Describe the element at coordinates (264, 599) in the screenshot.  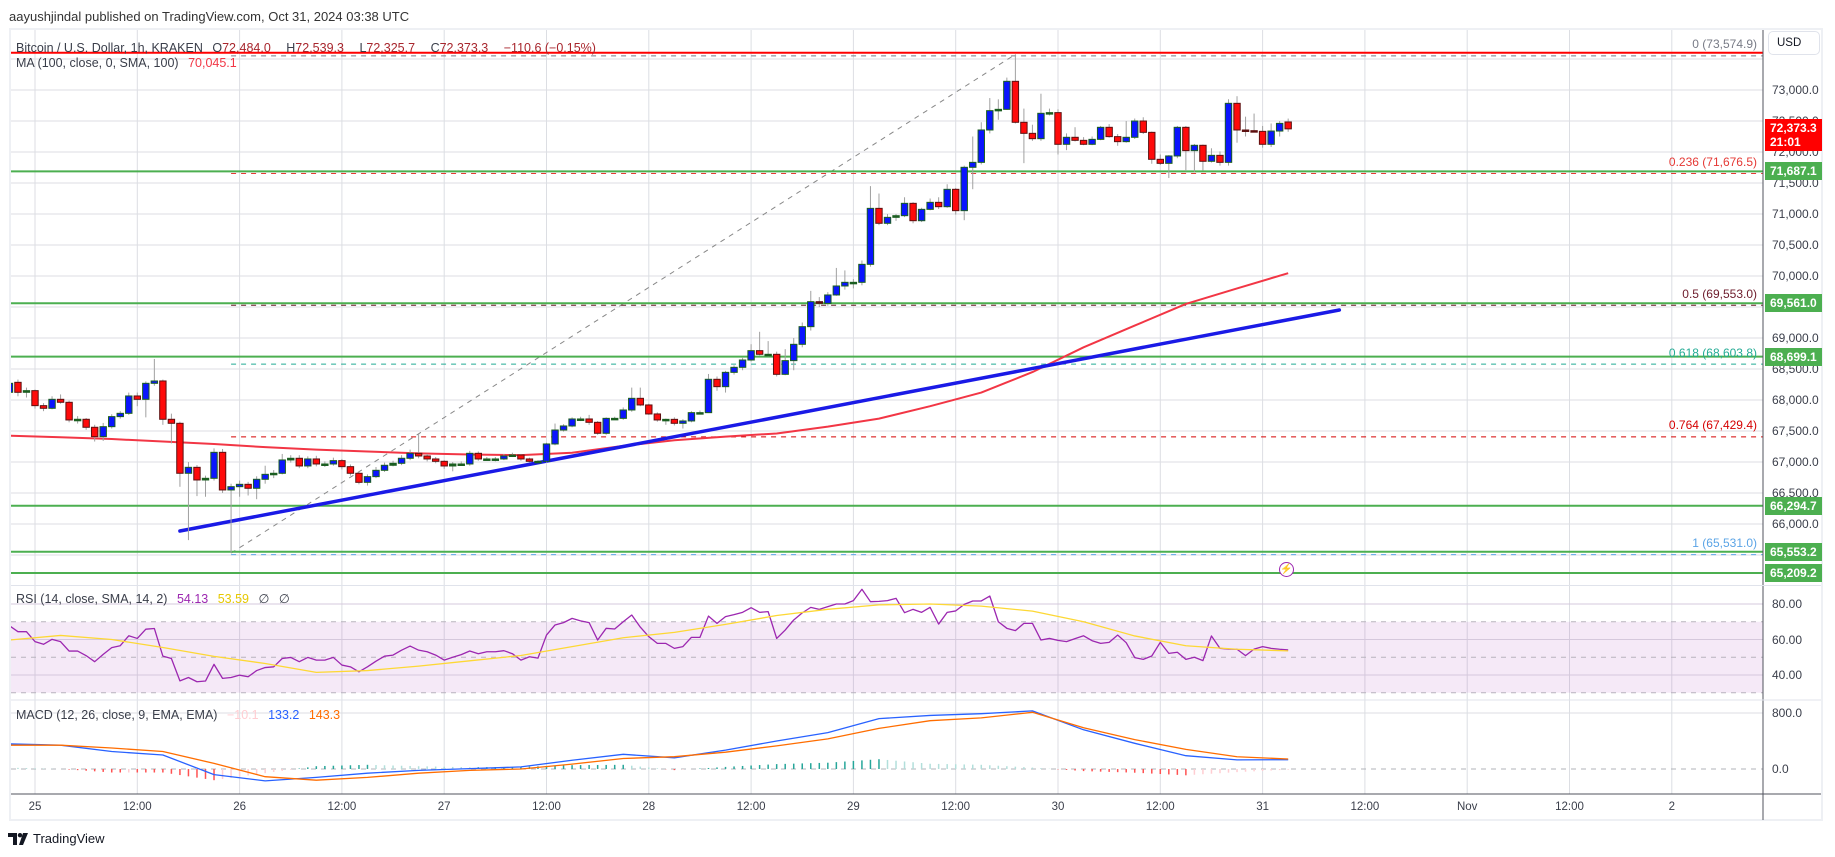
I see `rsi-legend-extra-1: ∅` at that location.